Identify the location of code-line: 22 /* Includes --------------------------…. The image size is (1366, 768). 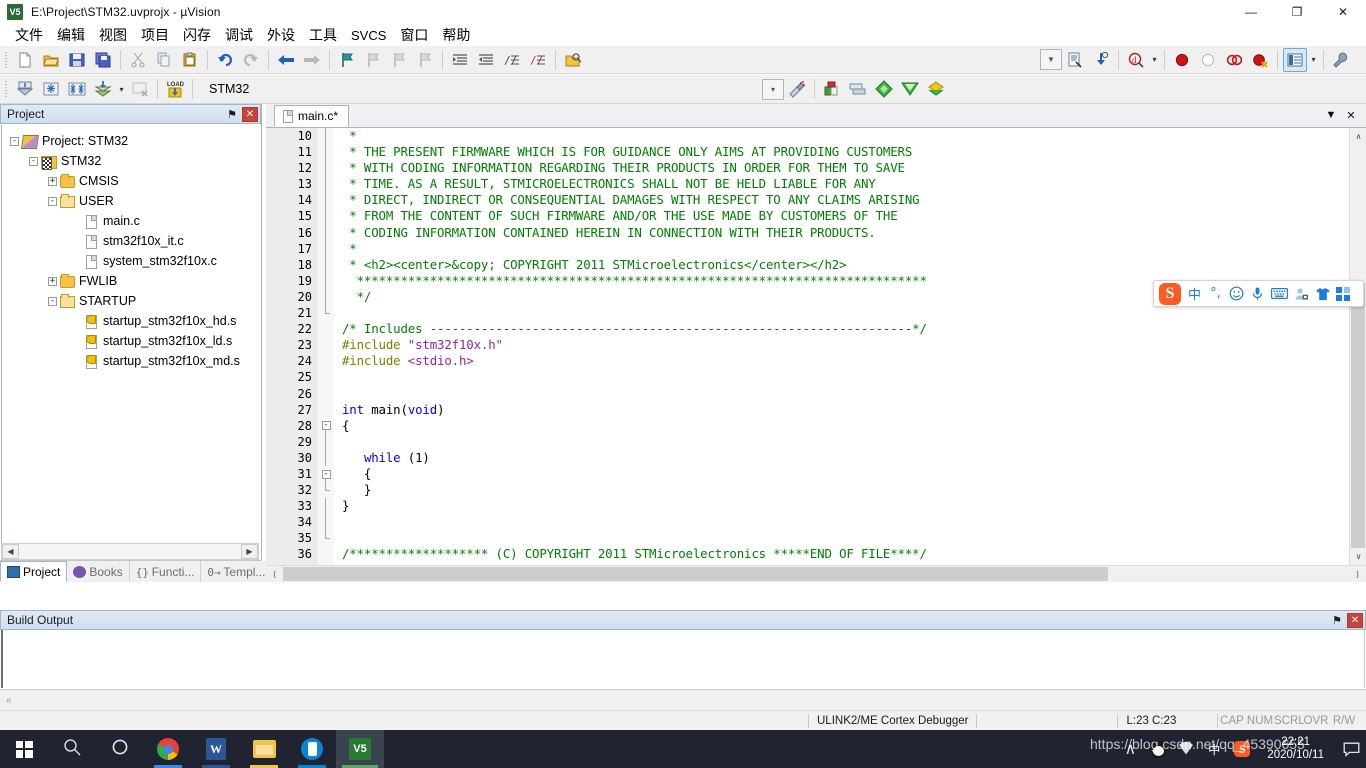
(807, 329).